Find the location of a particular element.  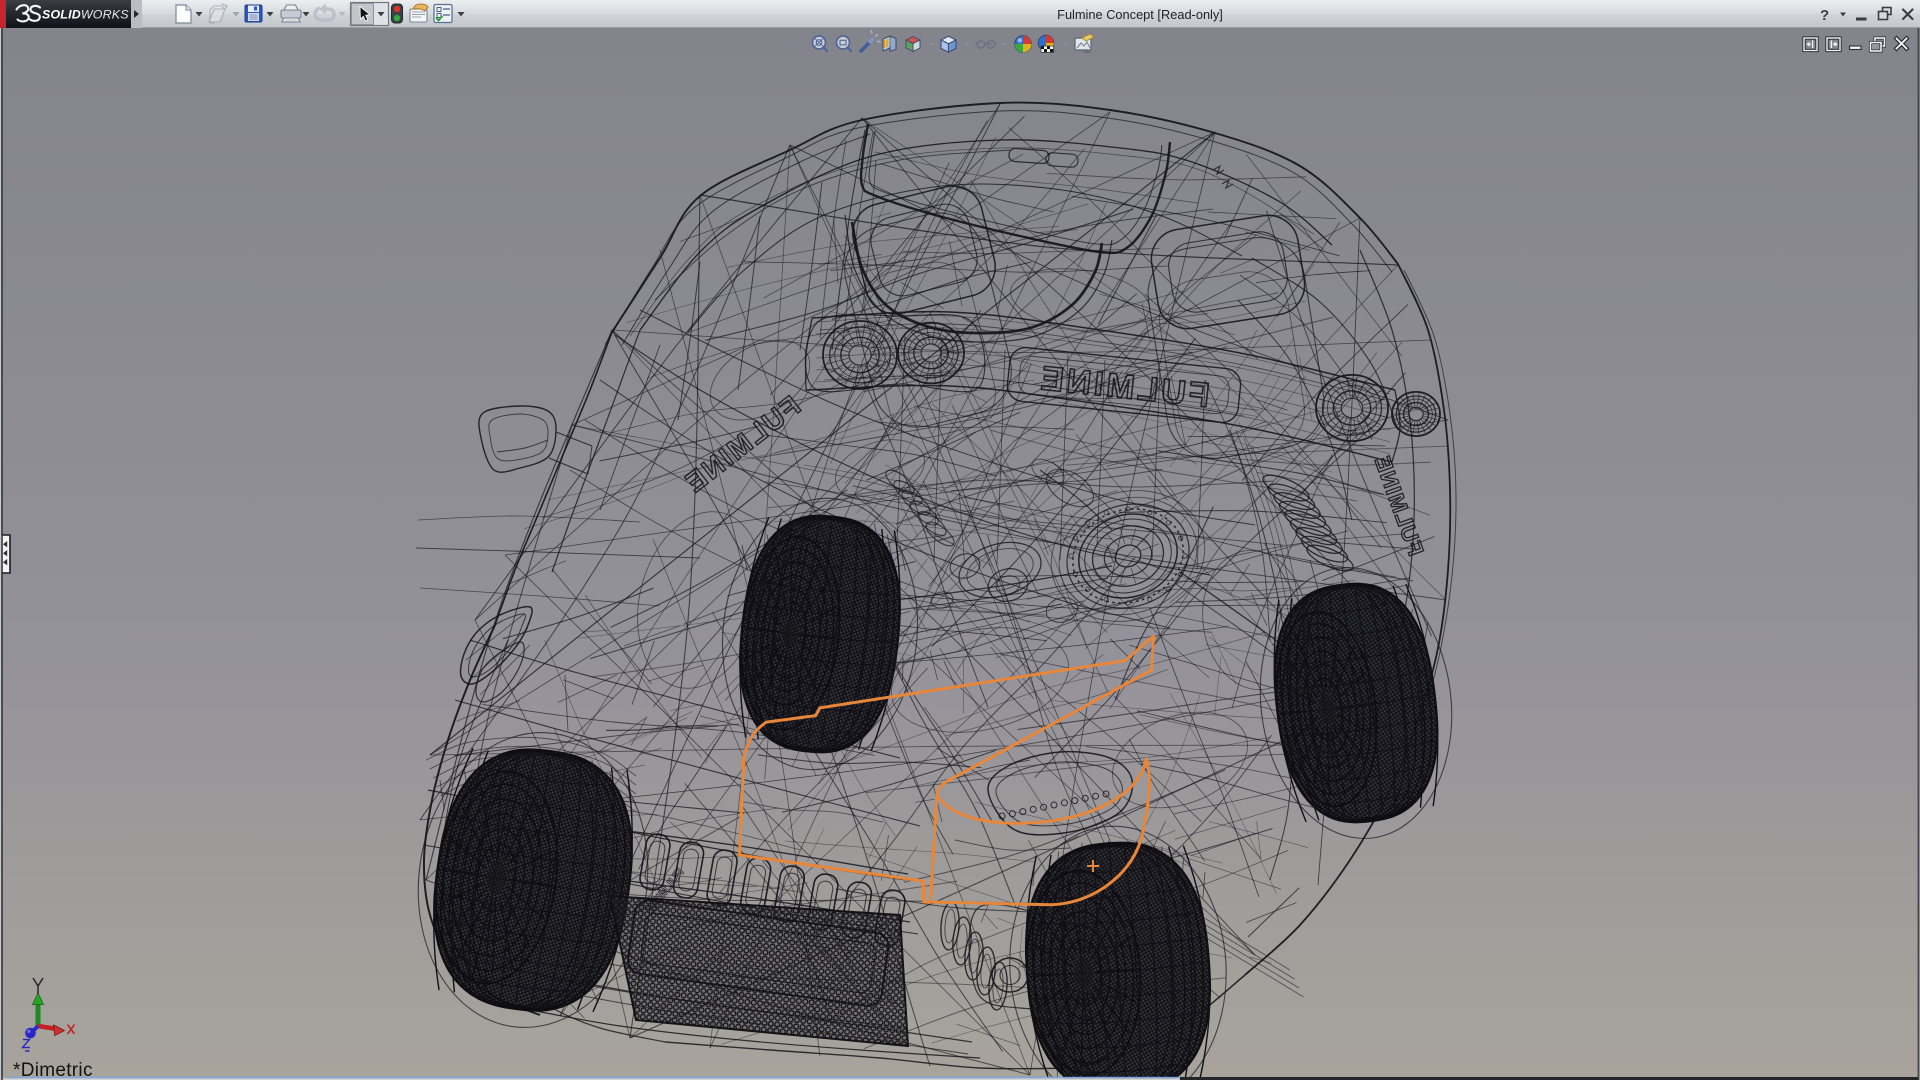

svg-text: Fulmine Concept [Read-only] is located at coordinates (1140, 14).